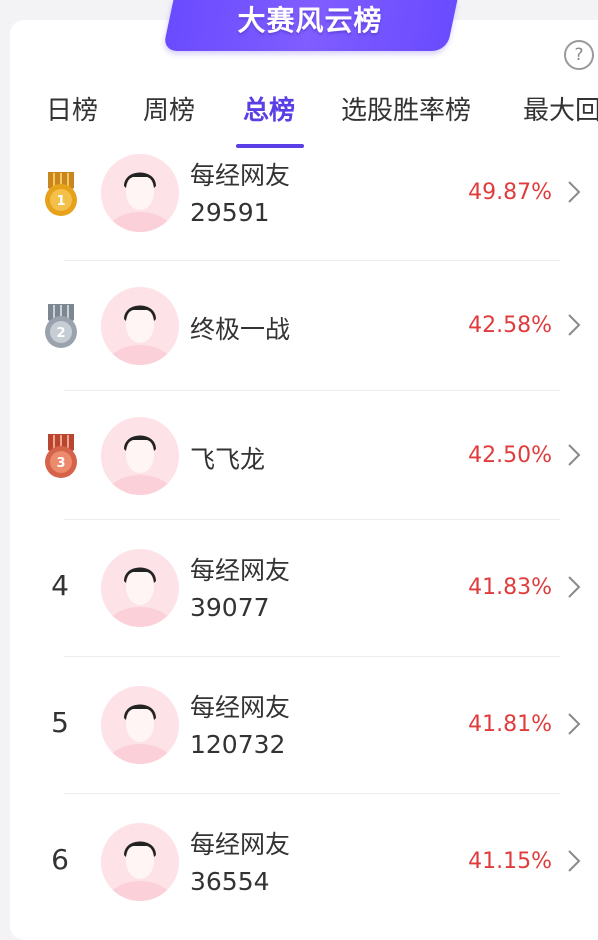  I want to click on gold-medal-icon: 1, so click(61, 194).